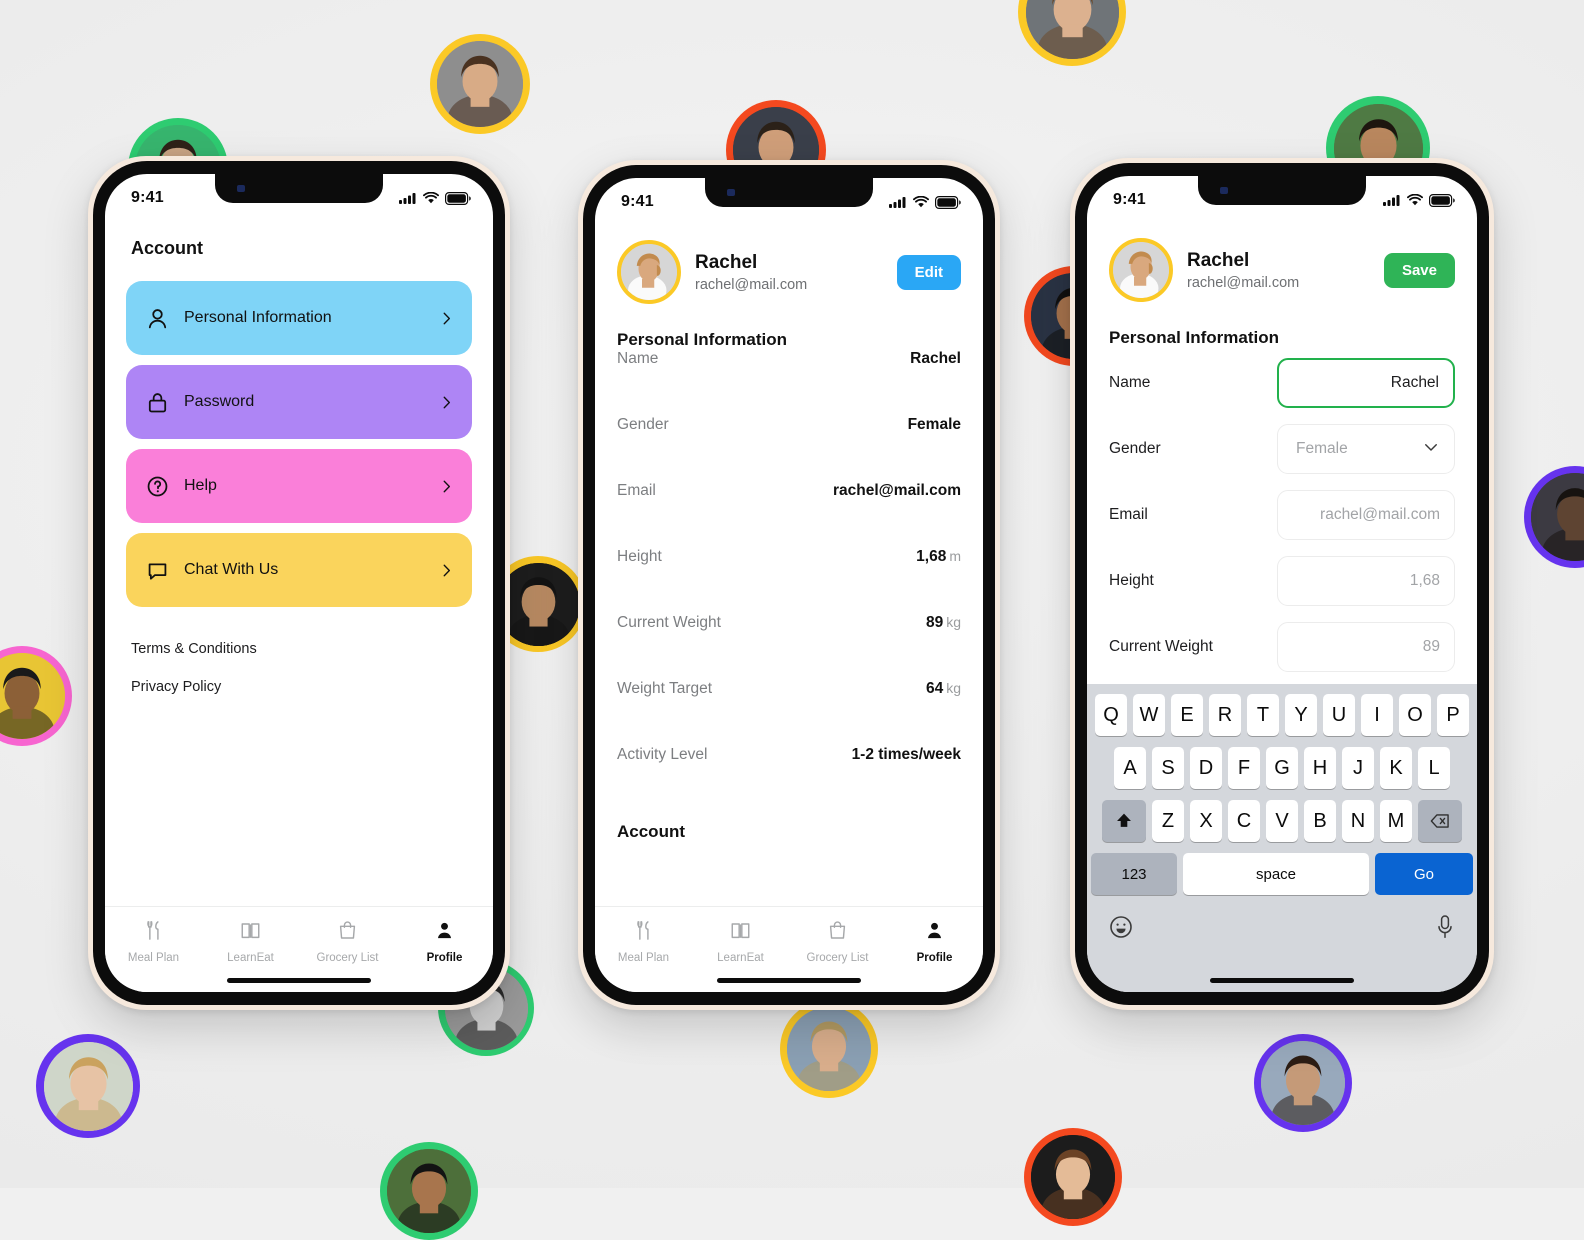 The width and height of the screenshot is (1584, 1240). Describe the element at coordinates (250, 958) in the screenshot. I see `tab-label: LearnEat` at that location.